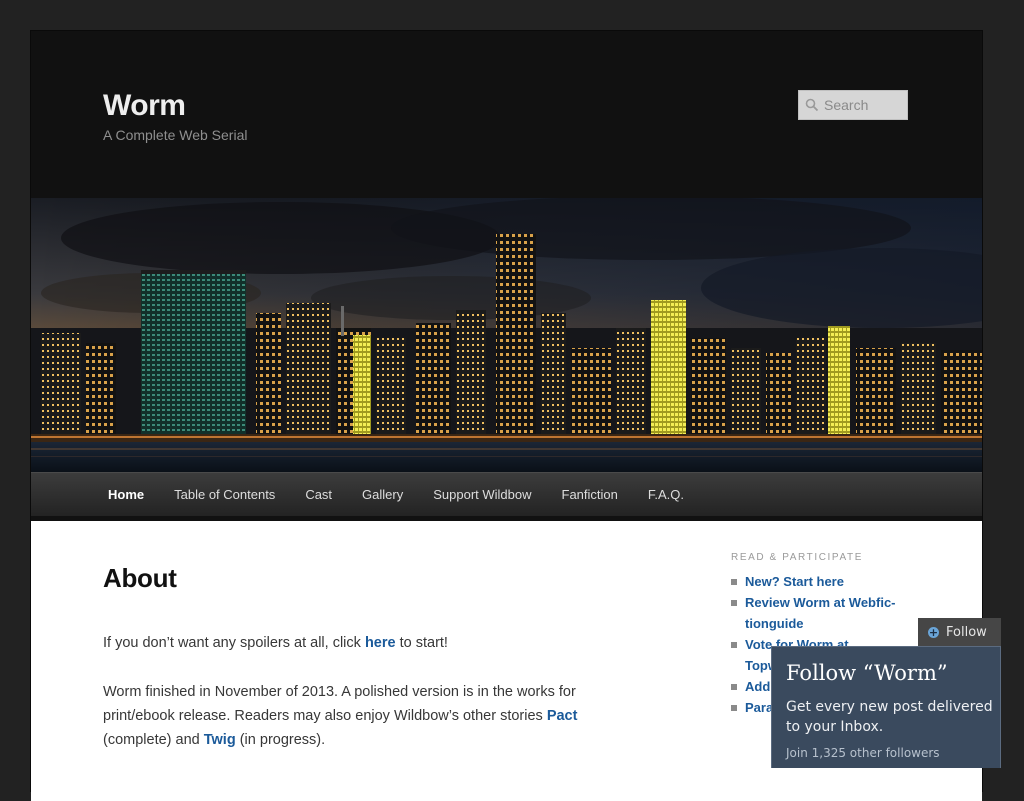  I want to click on search-input, so click(864, 105).